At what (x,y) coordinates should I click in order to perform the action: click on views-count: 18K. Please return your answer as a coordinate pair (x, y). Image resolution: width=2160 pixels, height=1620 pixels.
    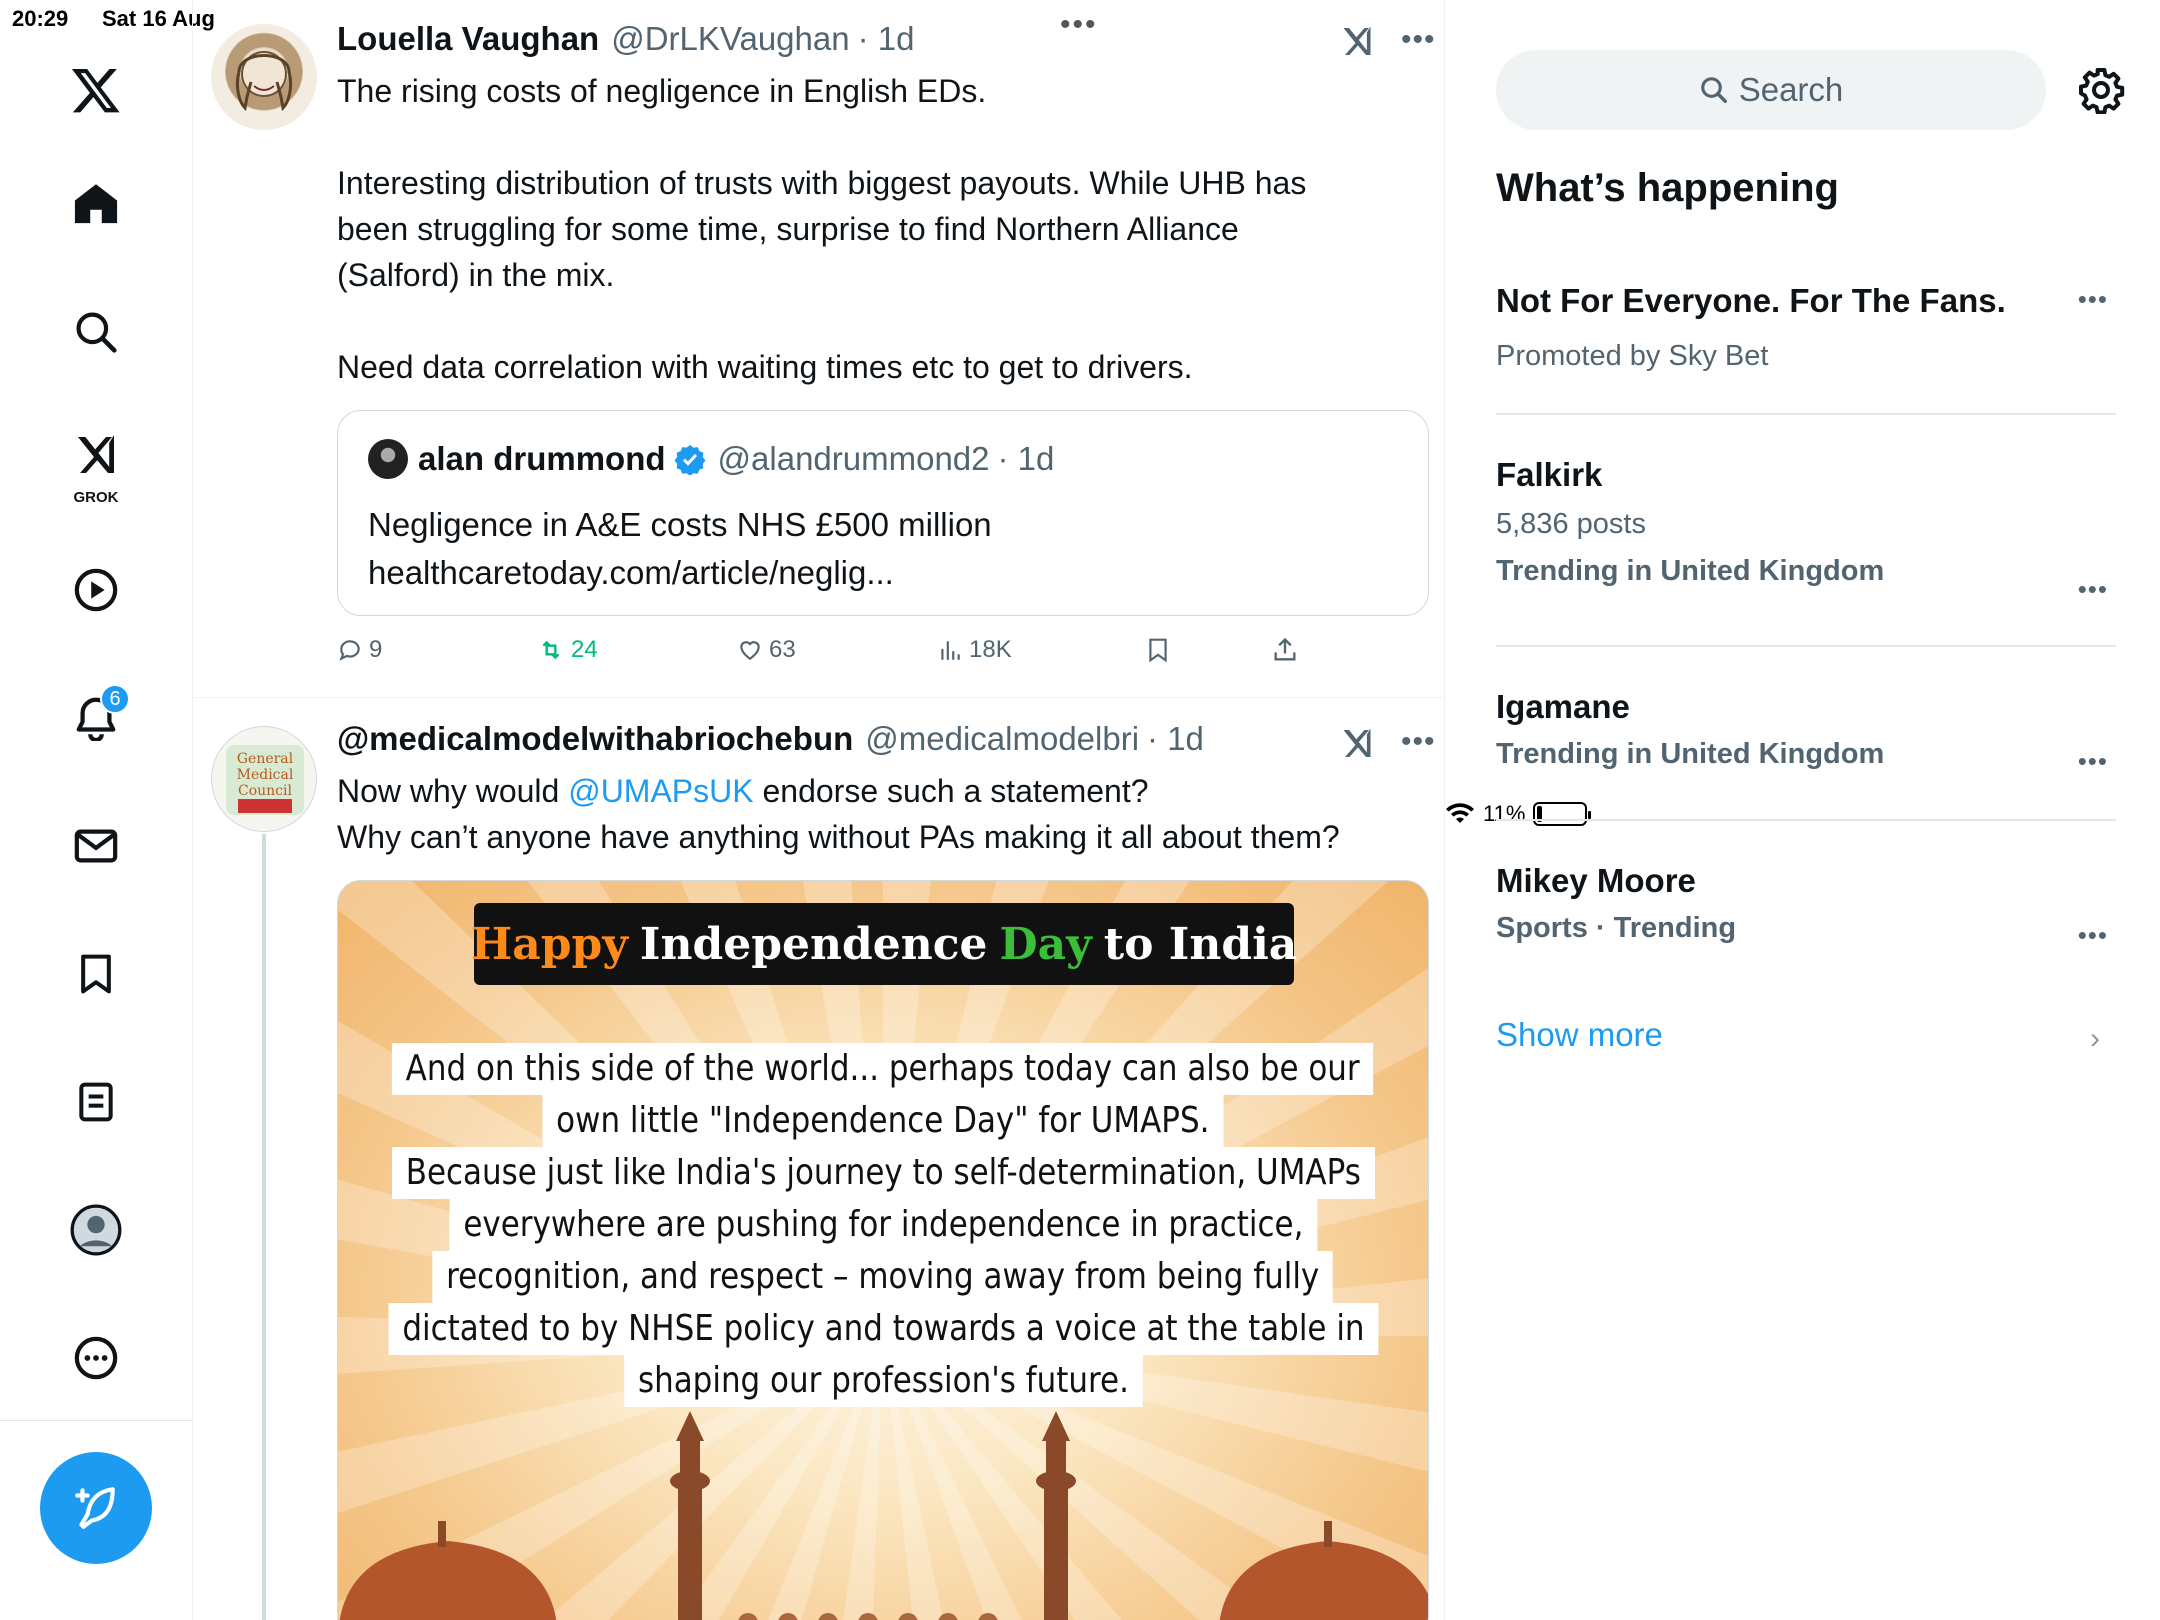
    Looking at the image, I should click on (990, 649).